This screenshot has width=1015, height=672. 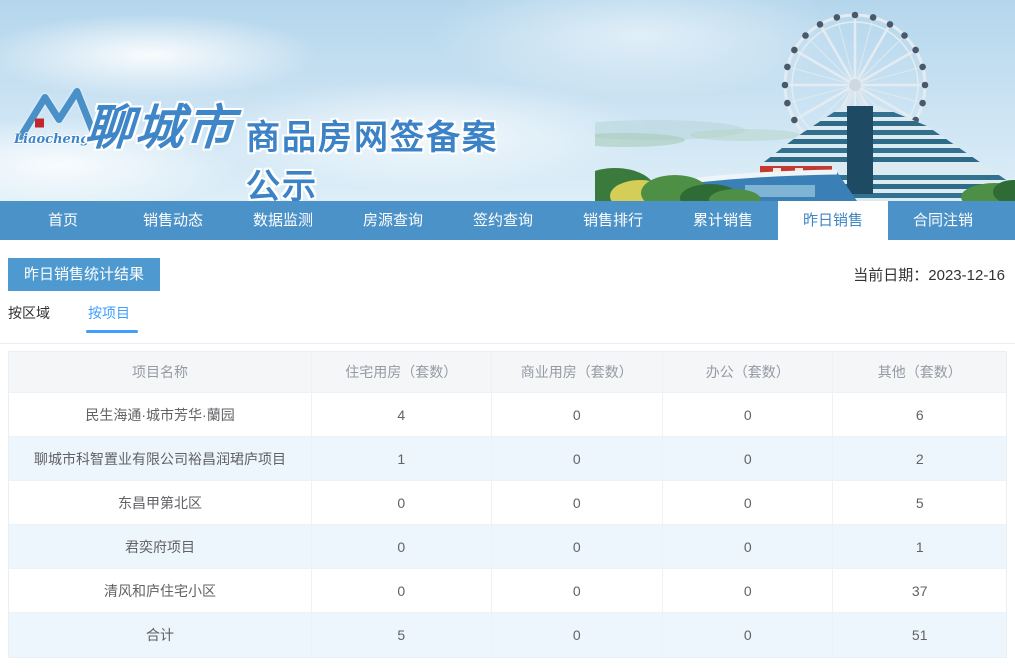 I want to click on subtab-bar: 按区域 按项目, so click(x=507, y=317).